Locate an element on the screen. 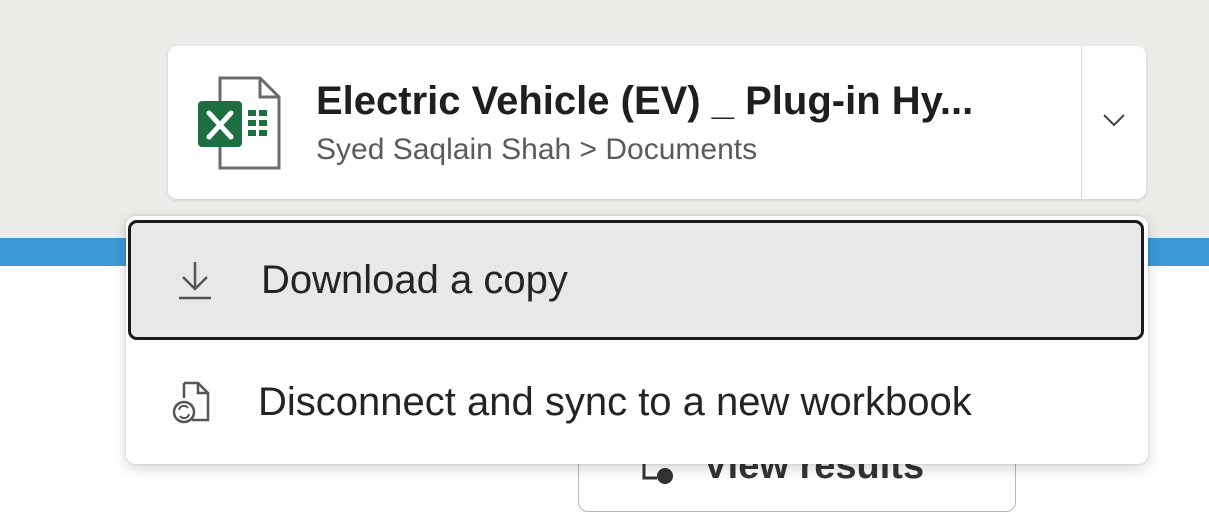 Image resolution: width=1209 pixels, height=512 pixels. file-path: Syed Saqlain Shah > Documents is located at coordinates (537, 149).